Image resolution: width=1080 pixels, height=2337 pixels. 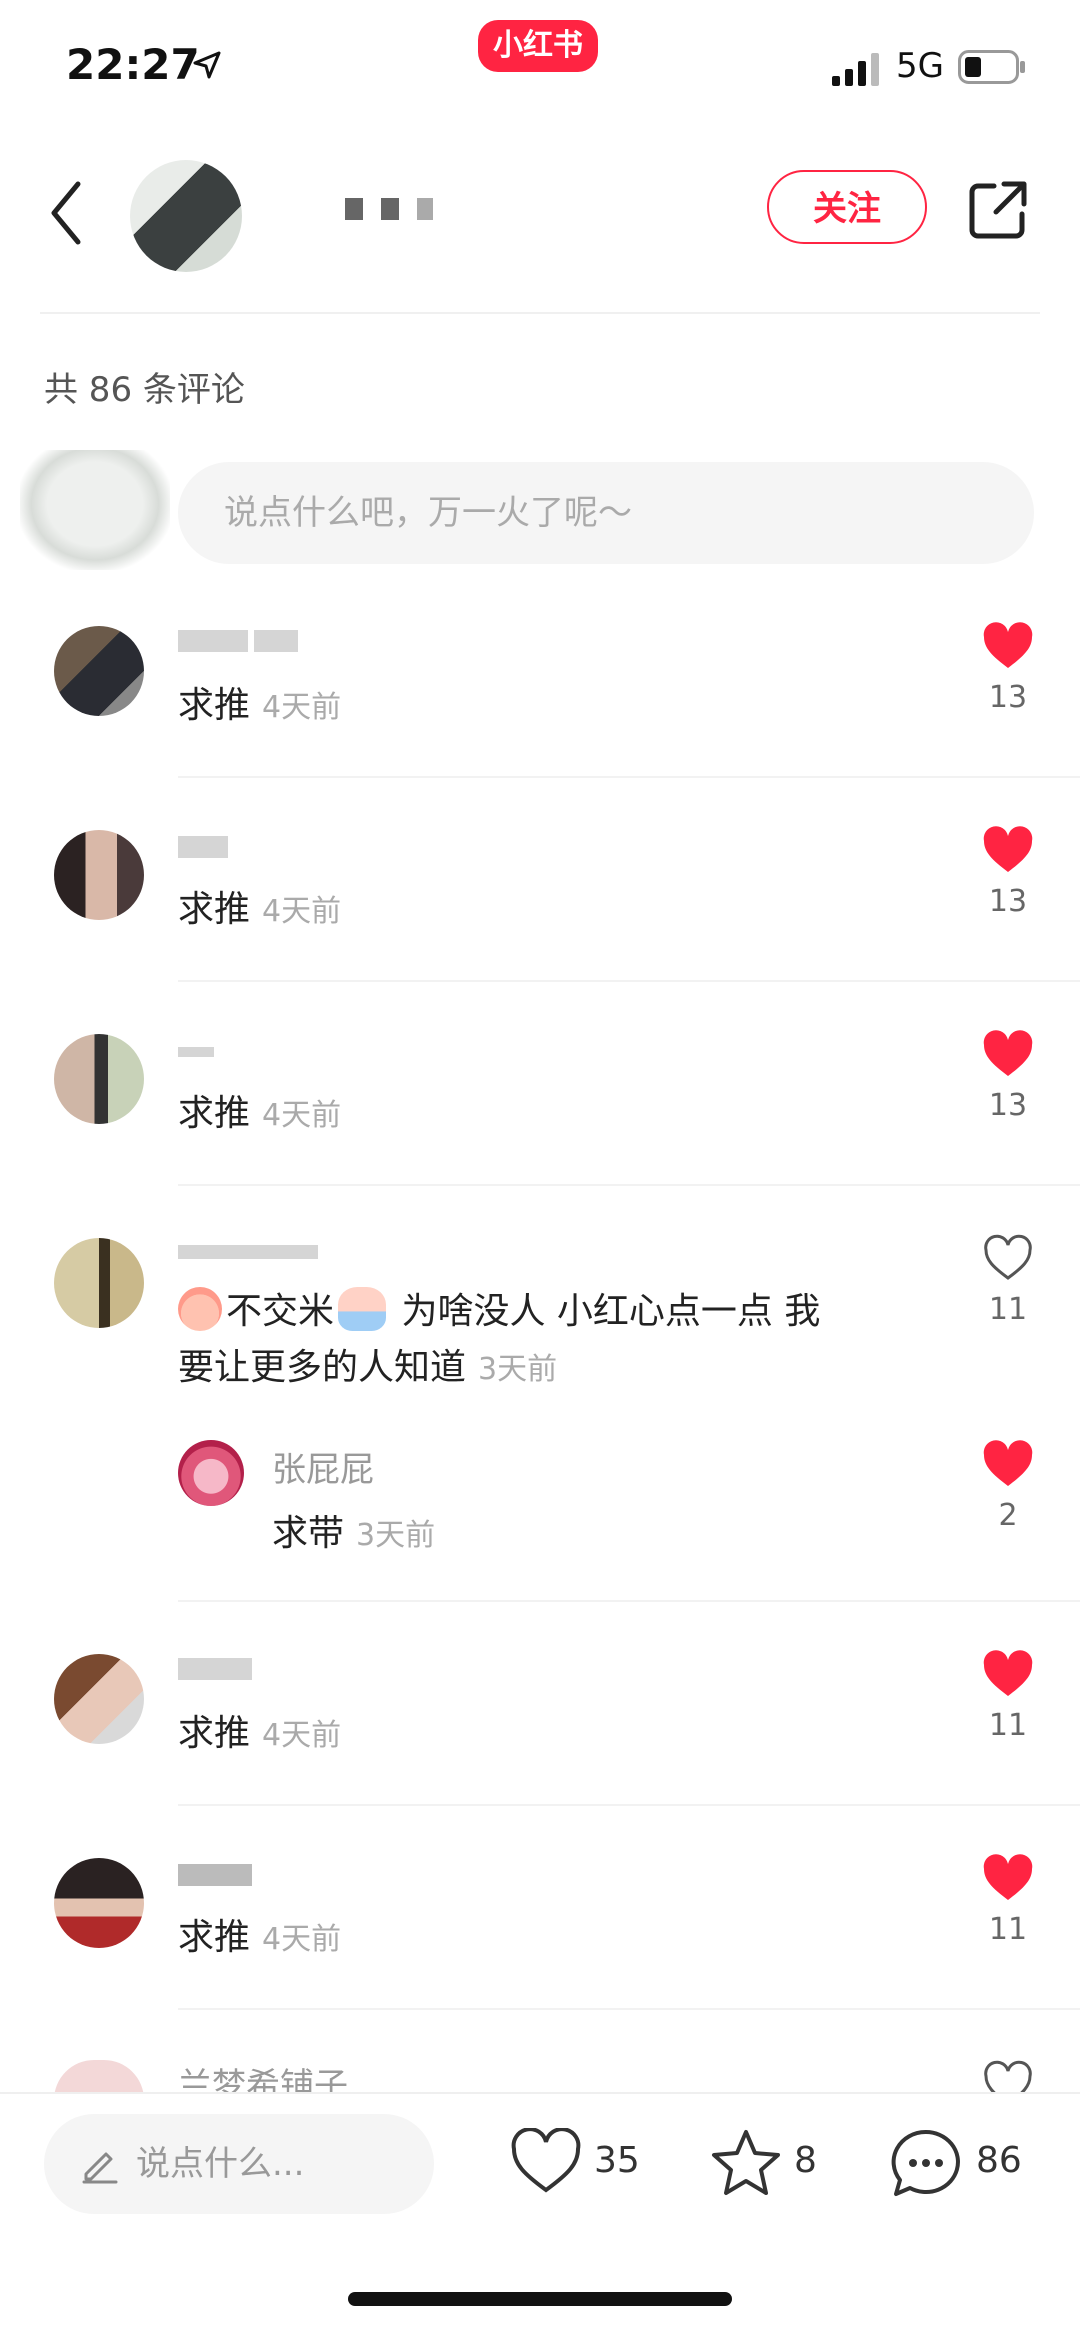 What do you see at coordinates (920, 66) in the screenshot?
I see `network-label: 5G` at bounding box center [920, 66].